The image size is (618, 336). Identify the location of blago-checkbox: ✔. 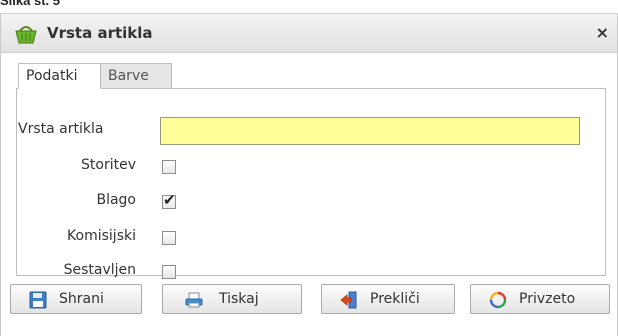
(169, 200).